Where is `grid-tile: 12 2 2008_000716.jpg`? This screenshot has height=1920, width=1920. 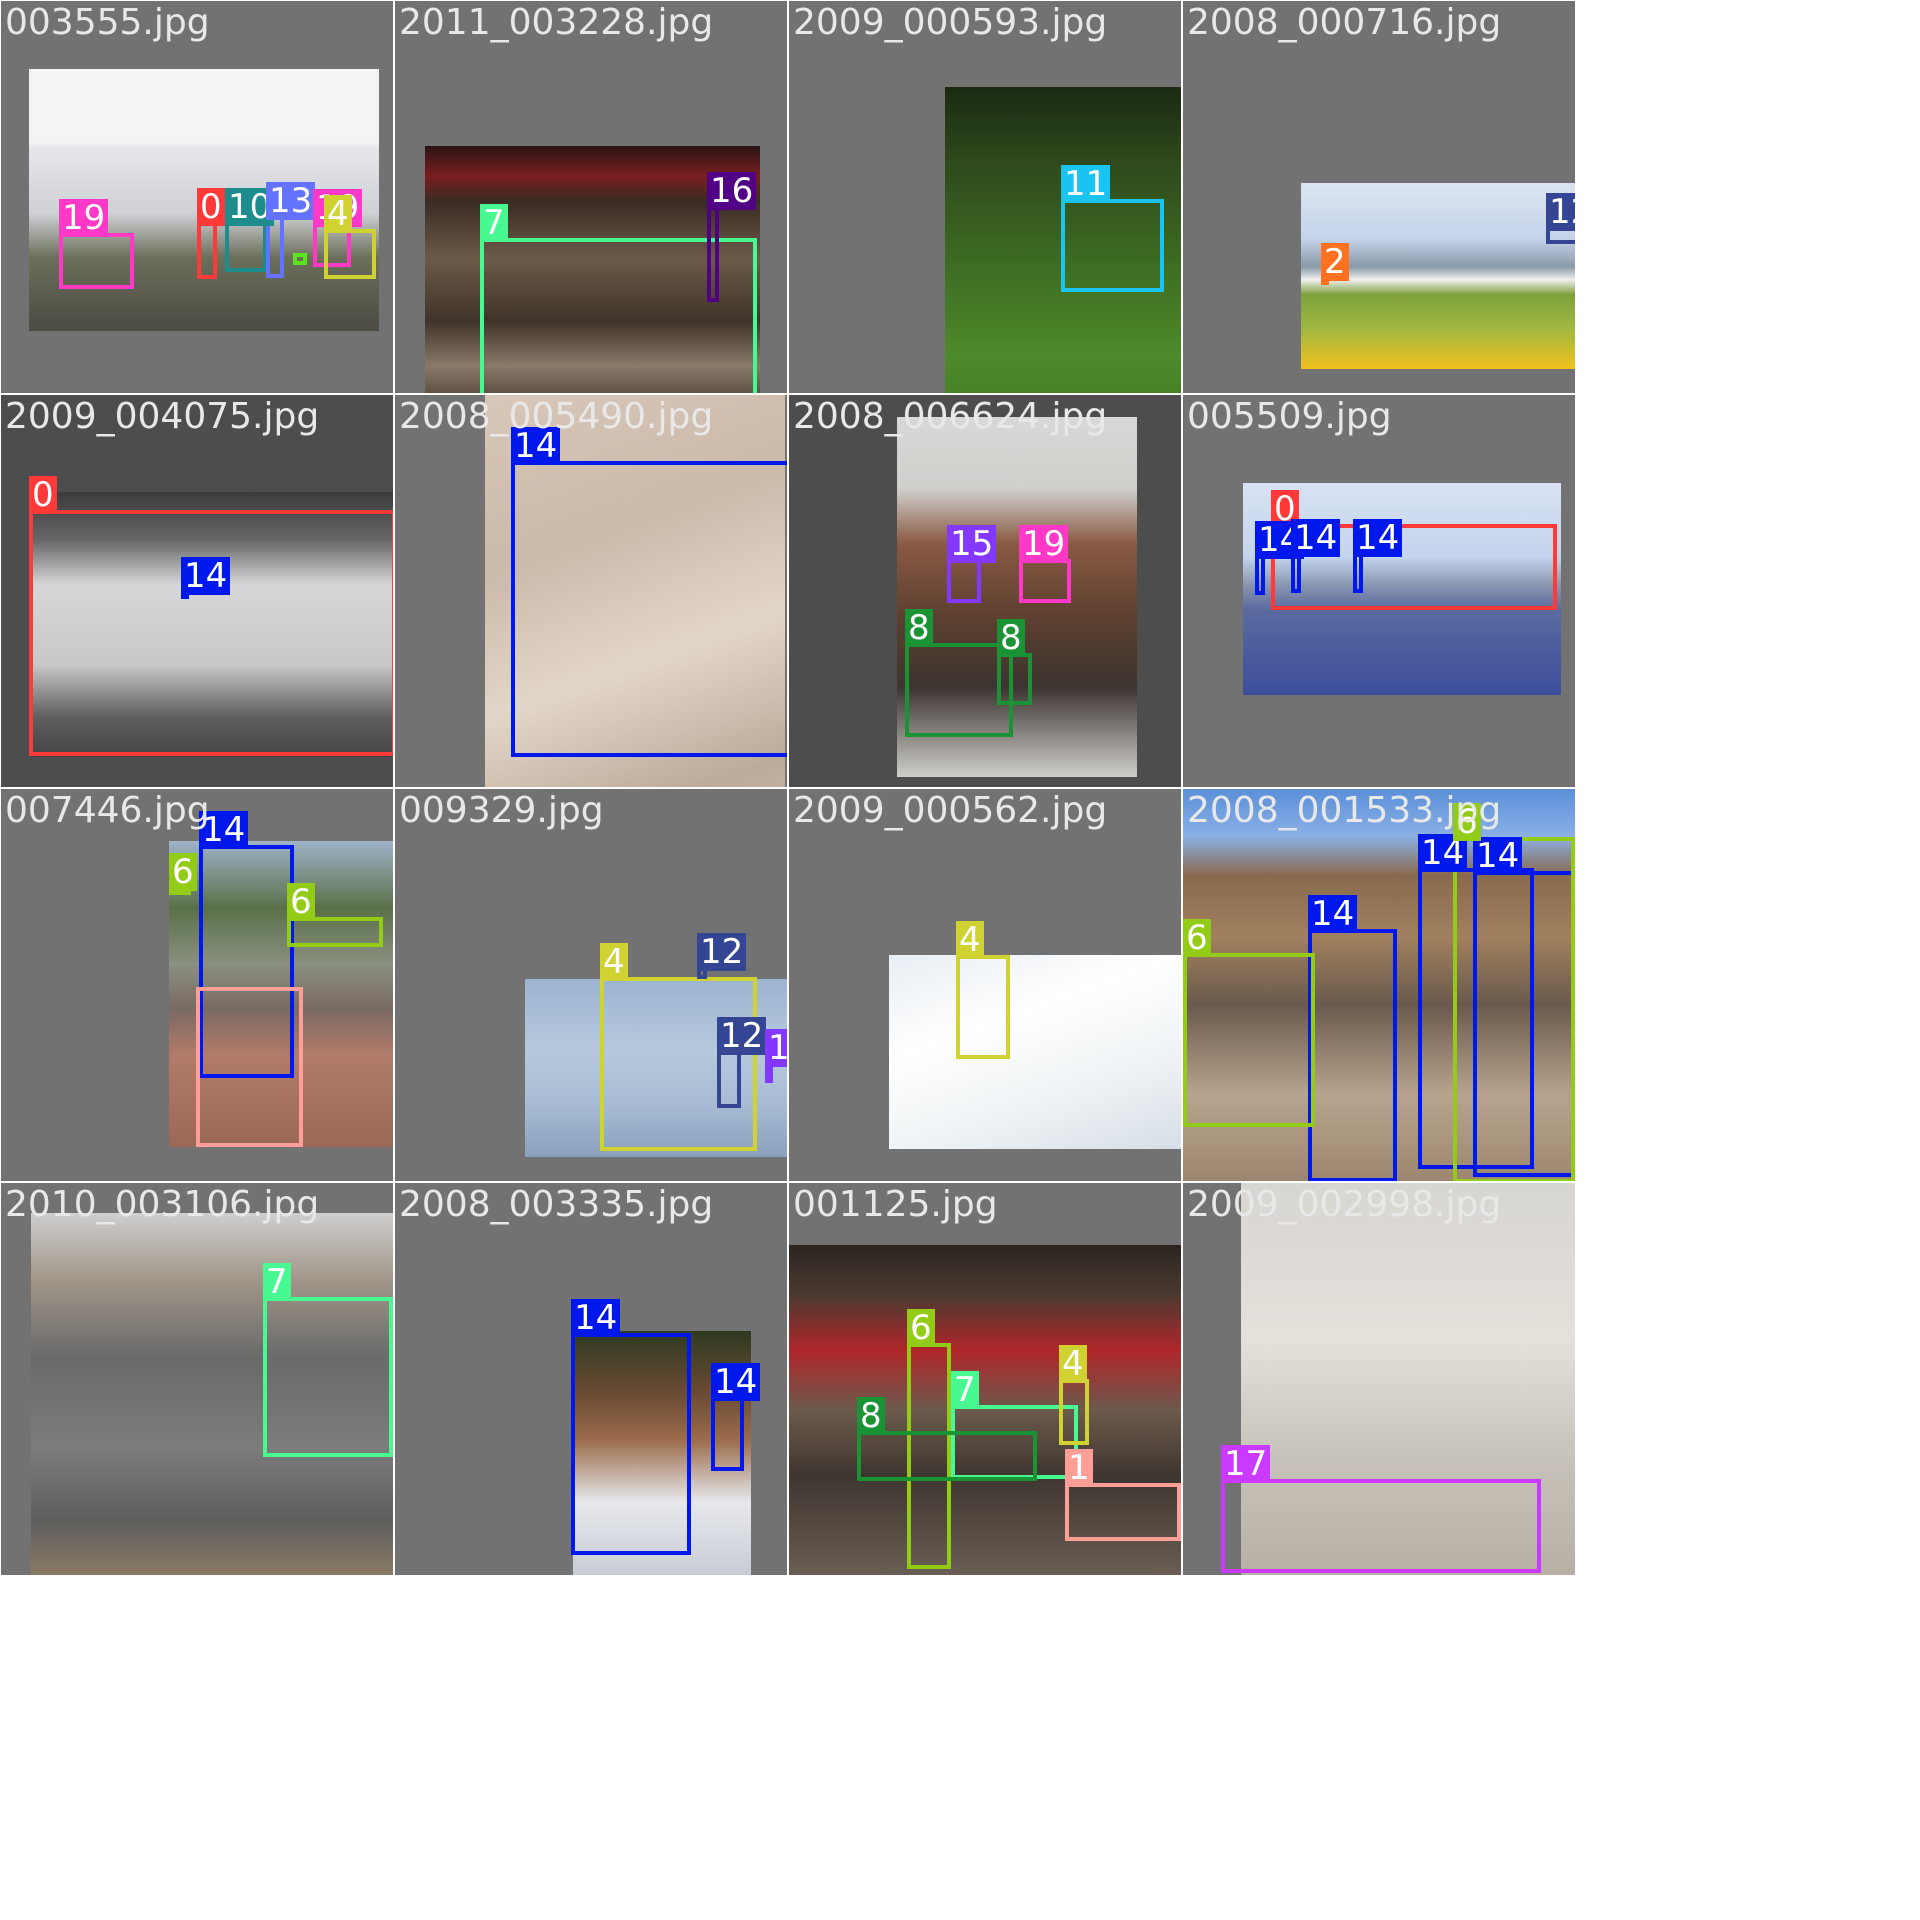
grid-tile: 12 2 2008_000716.jpg is located at coordinates (1379, 197).